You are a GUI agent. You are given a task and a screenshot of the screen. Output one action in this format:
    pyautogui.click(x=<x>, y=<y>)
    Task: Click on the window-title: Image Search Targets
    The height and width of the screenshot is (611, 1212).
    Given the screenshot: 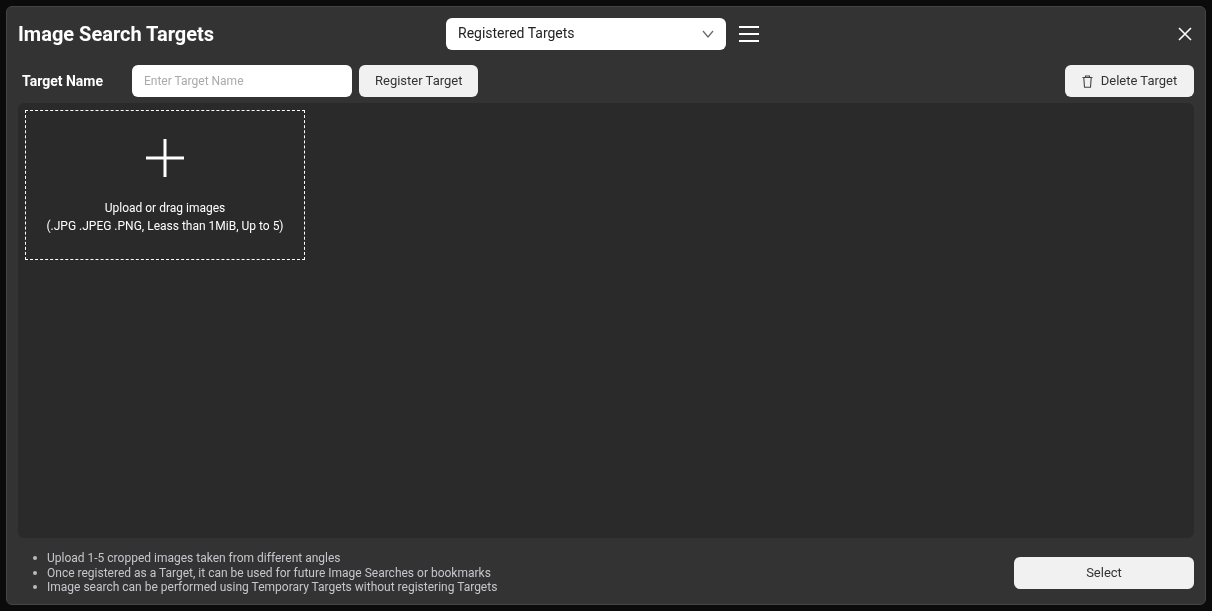 What is the action you would take?
    pyautogui.click(x=117, y=34)
    